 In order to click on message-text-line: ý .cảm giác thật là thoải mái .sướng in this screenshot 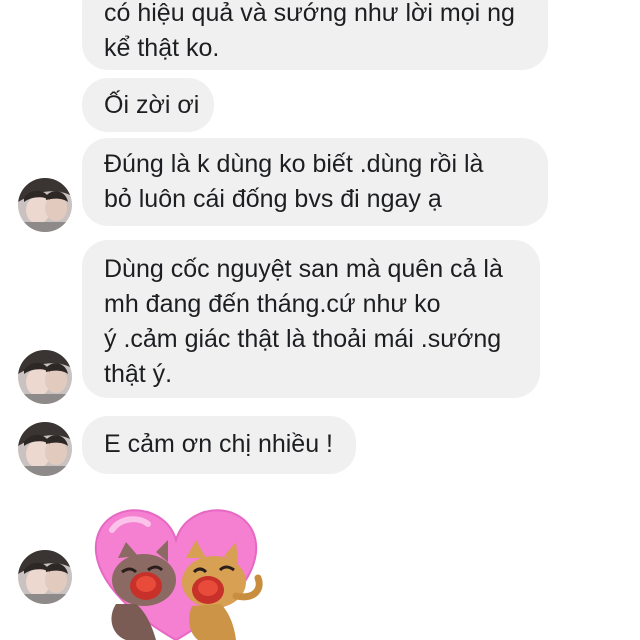, I will do `click(303, 339)`.